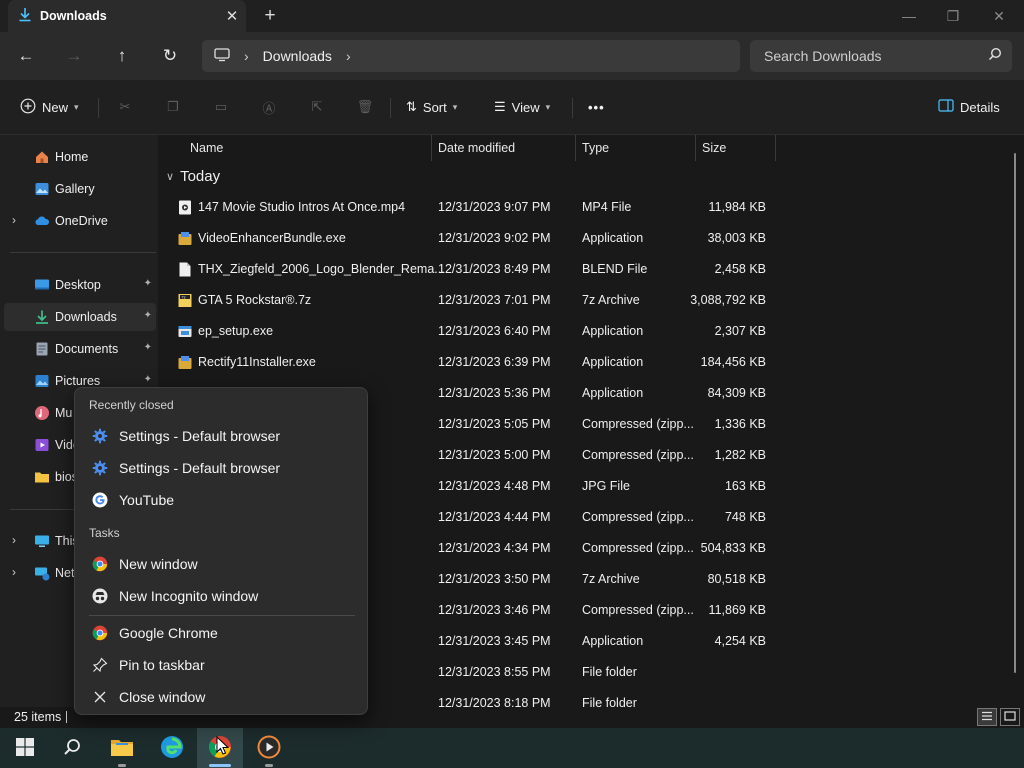 The image size is (1024, 768). I want to click on jump-item-close-window: Close window, so click(221, 697).